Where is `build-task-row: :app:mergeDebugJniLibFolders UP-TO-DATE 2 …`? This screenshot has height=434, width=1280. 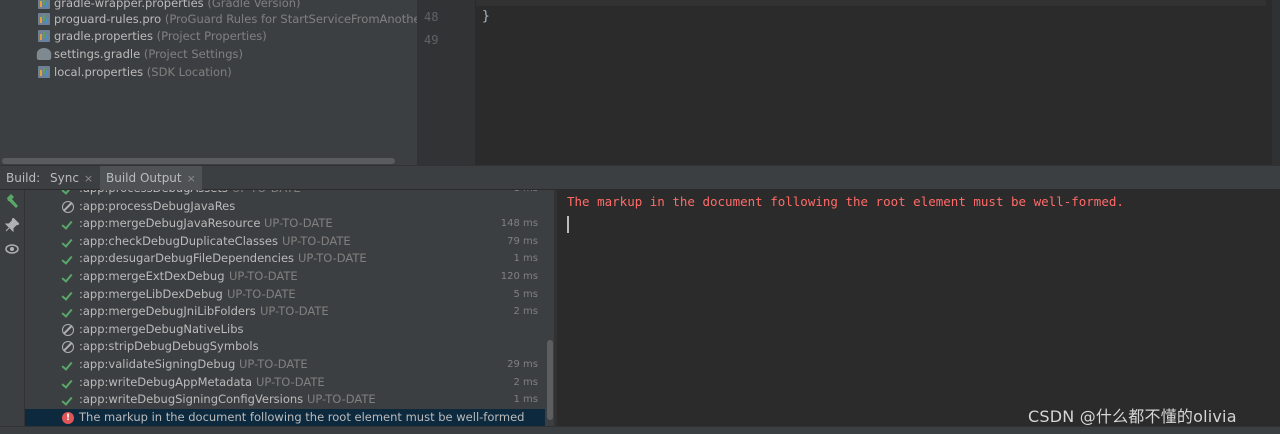 build-task-row: :app:mergeDebugJniLibFolders UP-TO-DATE 2 … is located at coordinates (285, 312).